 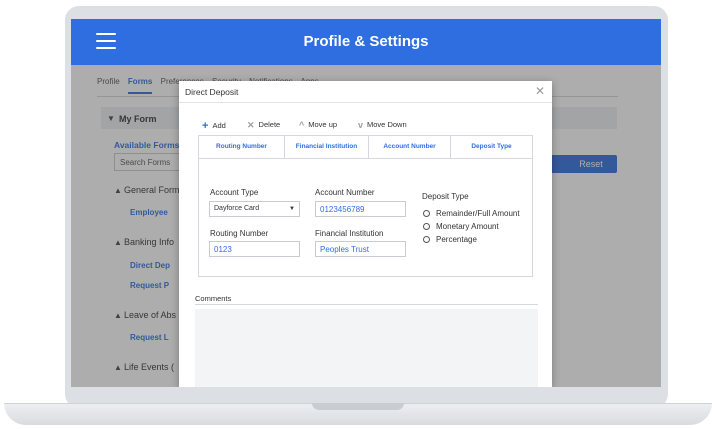 What do you see at coordinates (302, 125) in the screenshot?
I see `chevron-up-icon: ^` at bounding box center [302, 125].